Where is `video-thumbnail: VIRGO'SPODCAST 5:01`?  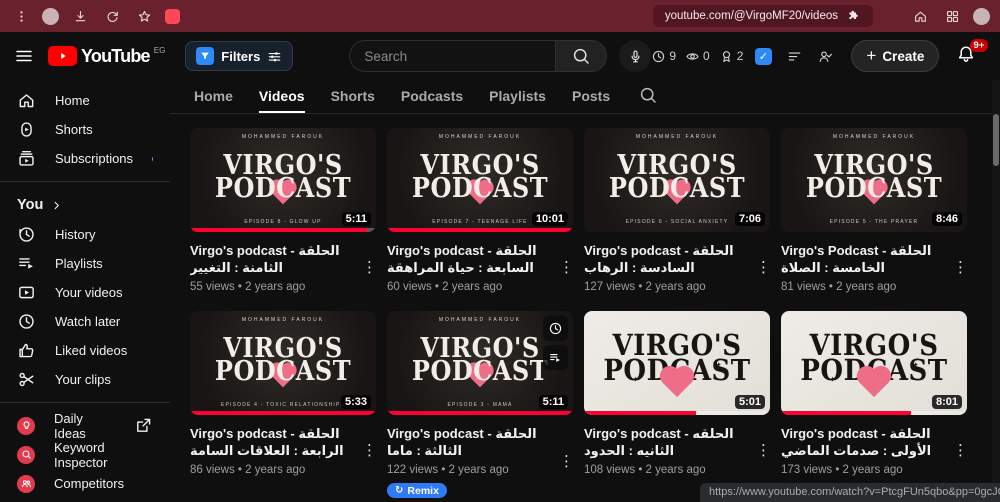 video-thumbnail: VIRGO'SPODCAST 5:01 is located at coordinates (677, 363).